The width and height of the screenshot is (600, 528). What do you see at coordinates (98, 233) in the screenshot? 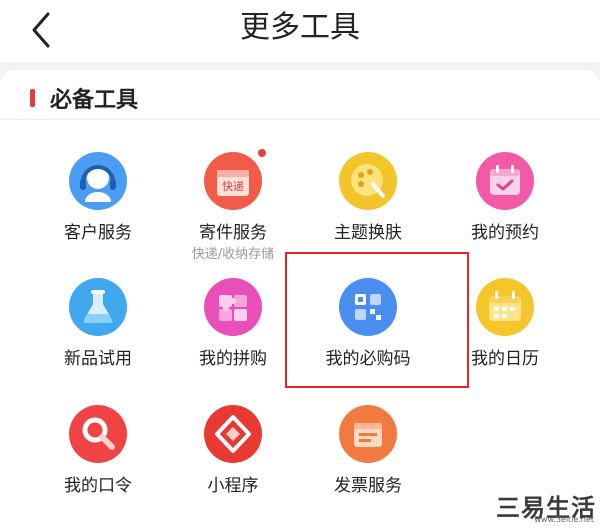
I see `tool-label: 客户服务` at bounding box center [98, 233].